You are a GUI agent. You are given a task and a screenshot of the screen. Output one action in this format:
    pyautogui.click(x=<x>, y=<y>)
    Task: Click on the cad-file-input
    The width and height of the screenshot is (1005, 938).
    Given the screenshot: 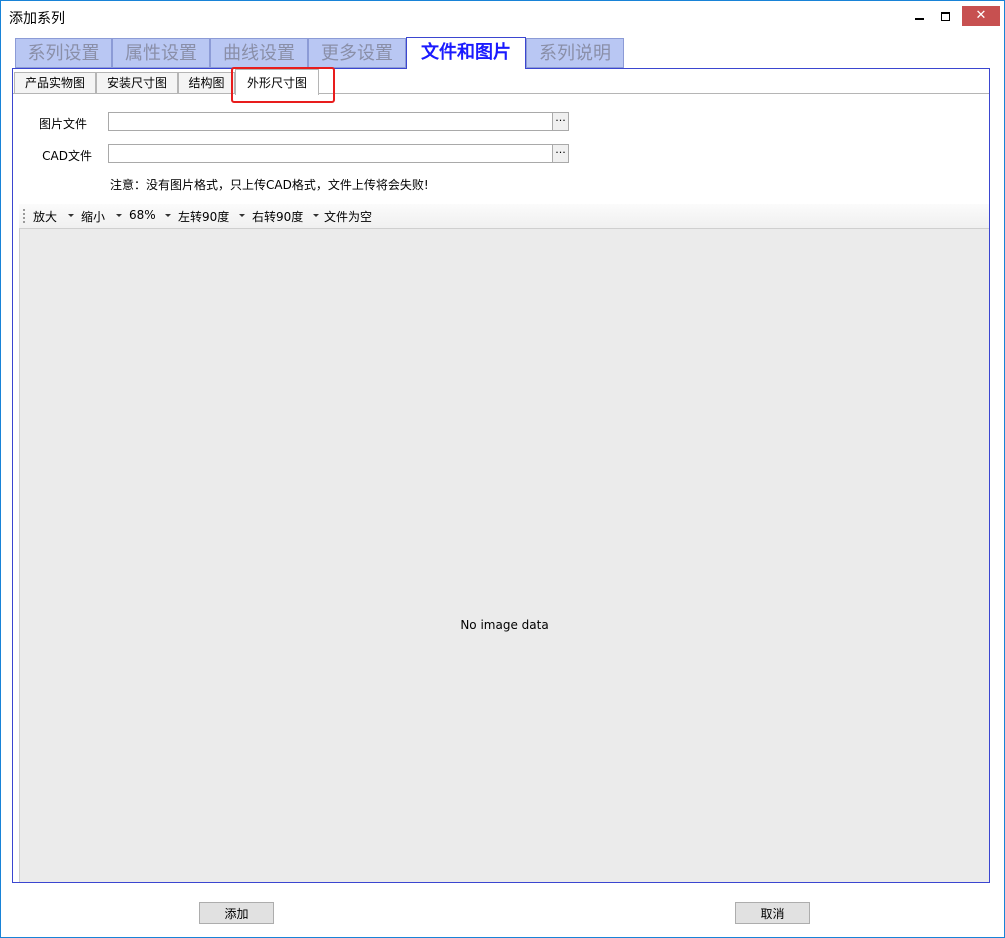 What is the action you would take?
    pyautogui.click(x=330, y=153)
    